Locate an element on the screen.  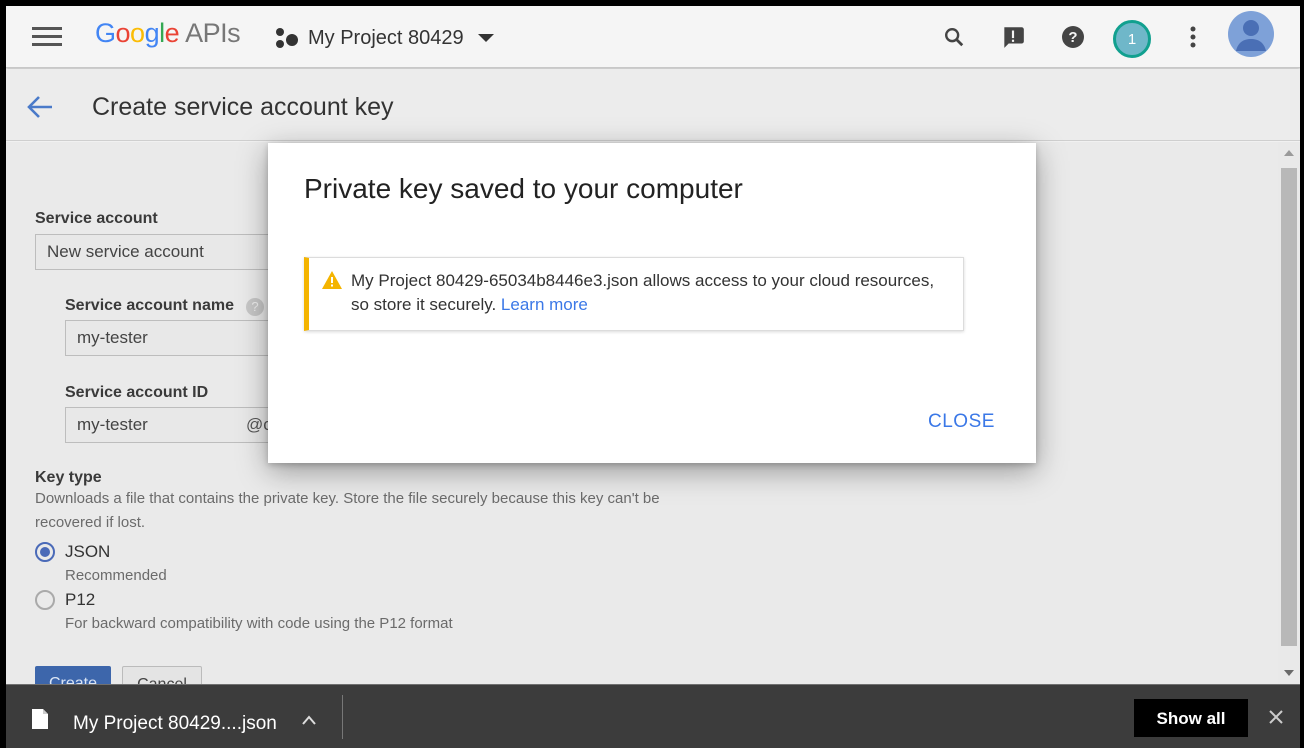
download-bar: My Project 80429....json Show all is located at coordinates (653, 716).